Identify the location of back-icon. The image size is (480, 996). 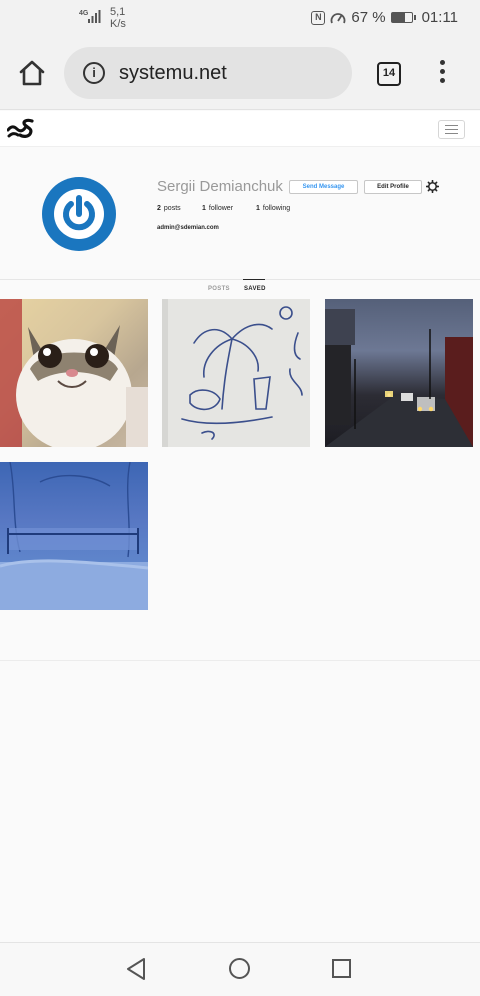
(136, 969).